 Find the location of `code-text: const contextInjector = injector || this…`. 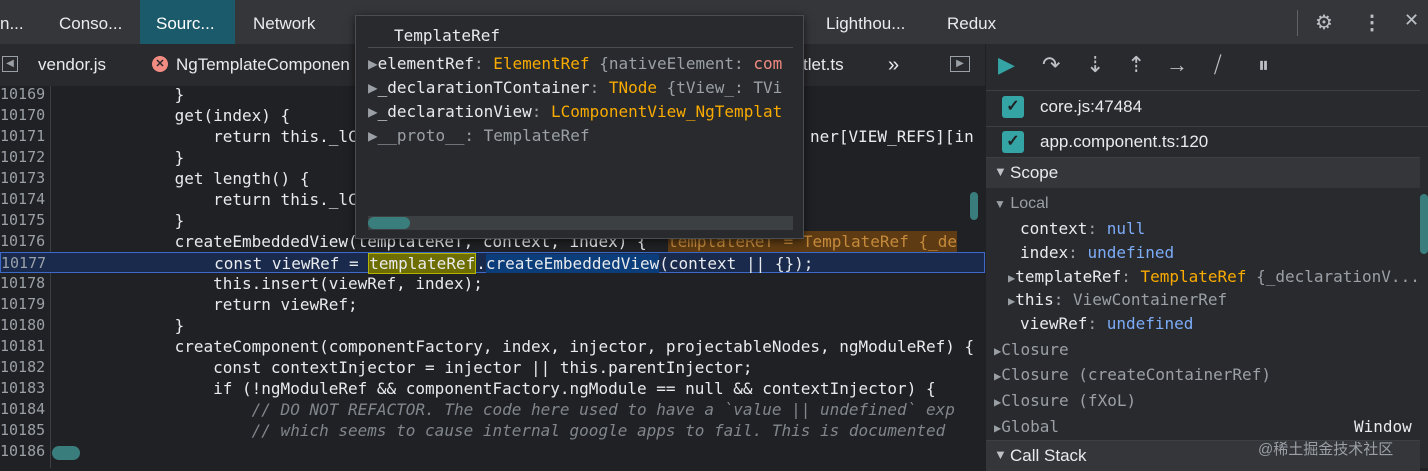

code-text: const contextInjector = injector || this… is located at coordinates (406, 367).